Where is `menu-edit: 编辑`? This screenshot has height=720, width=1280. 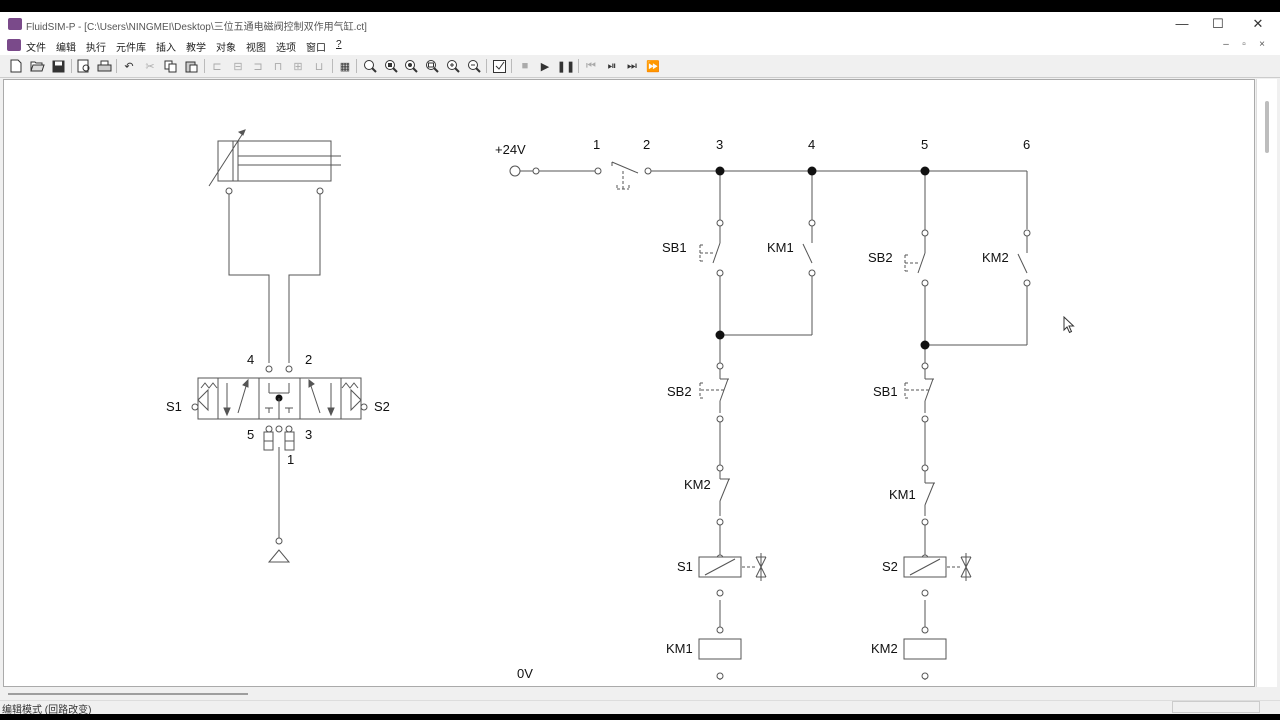 menu-edit: 编辑 is located at coordinates (69, 46).